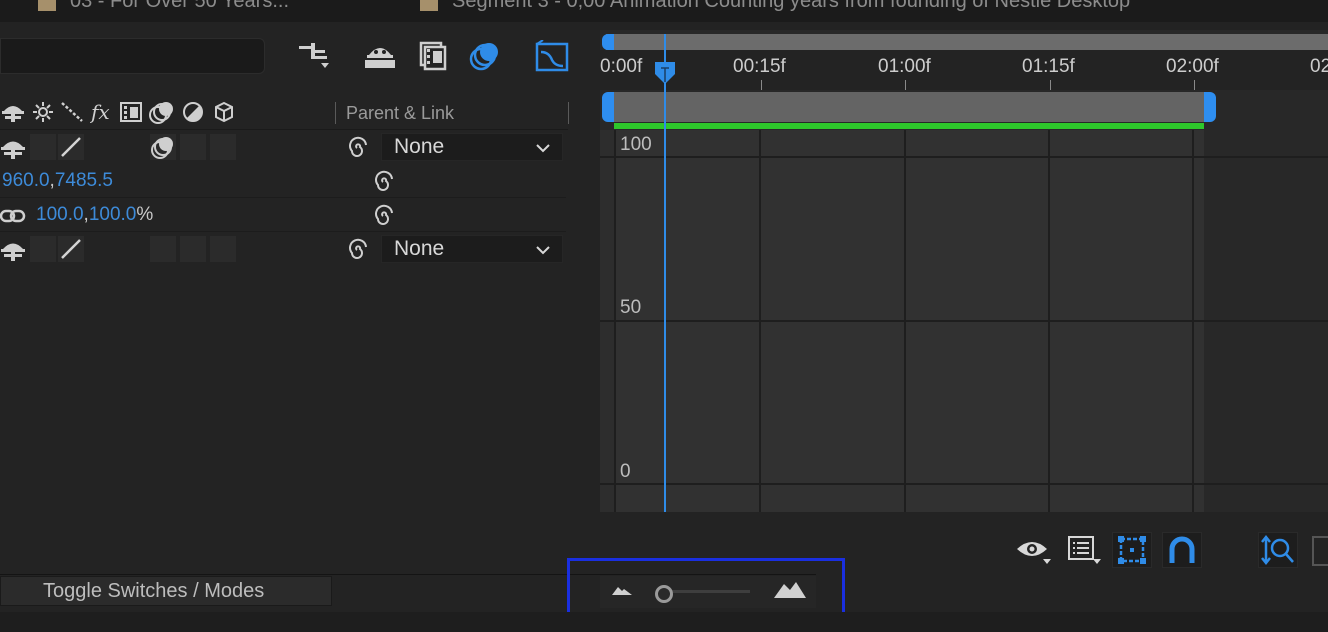  What do you see at coordinates (1034, 550) in the screenshot?
I see `eye-icon` at bounding box center [1034, 550].